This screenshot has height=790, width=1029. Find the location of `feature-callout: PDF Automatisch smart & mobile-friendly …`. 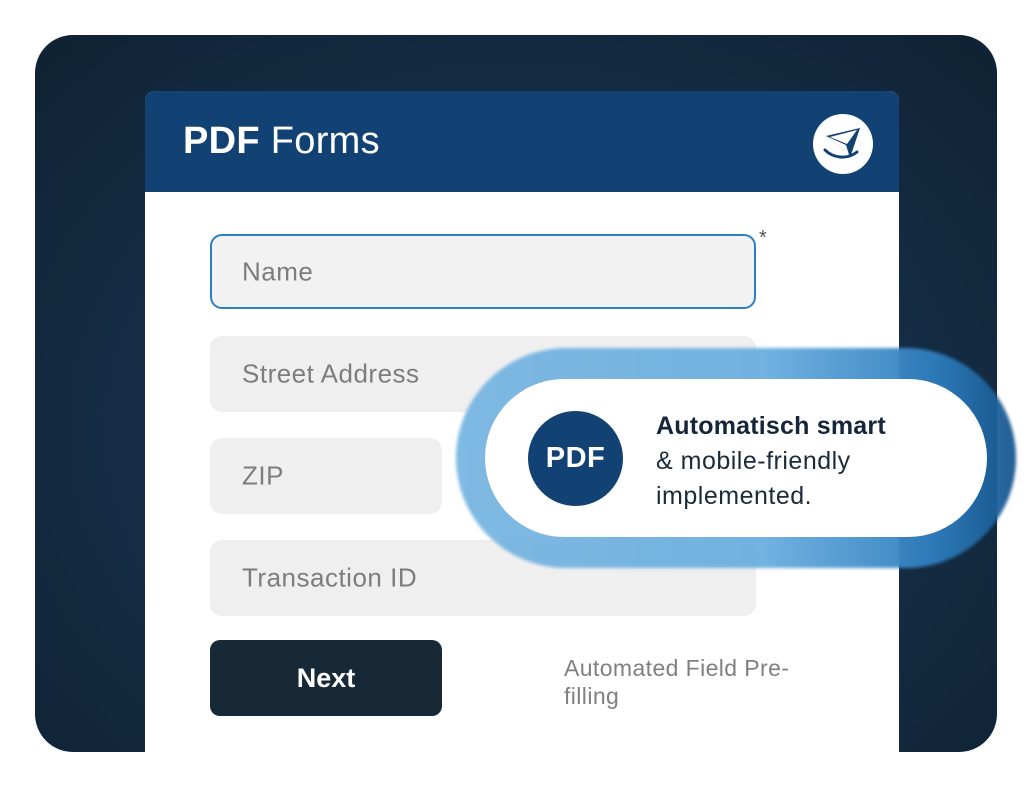

feature-callout: PDF Automatisch smart & mobile-friendly … is located at coordinates (736, 458).